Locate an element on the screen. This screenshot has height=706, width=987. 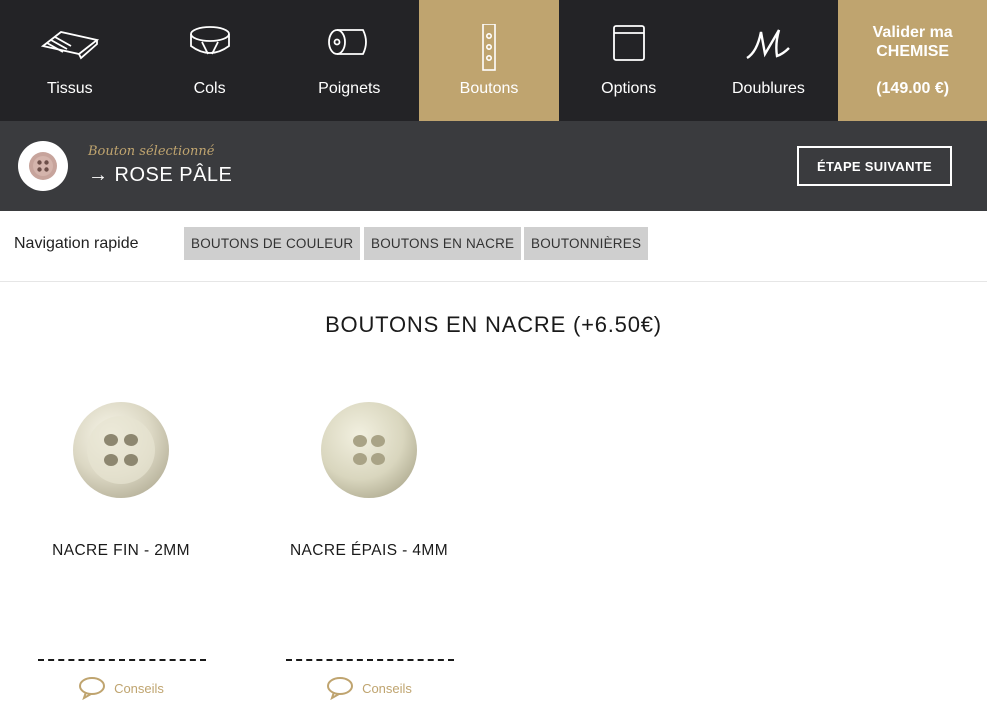
validate-line2: CHEMISE is located at coordinates (913, 51).